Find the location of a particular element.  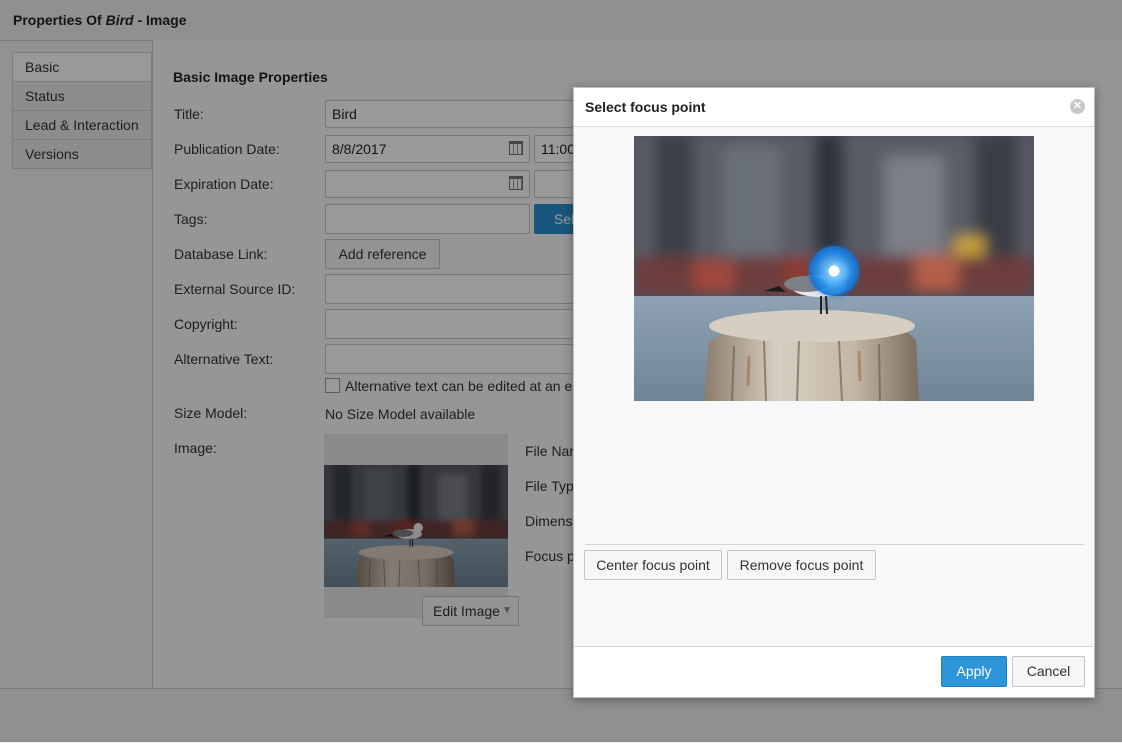

close-icon: ✕ is located at coordinates (1077, 106).